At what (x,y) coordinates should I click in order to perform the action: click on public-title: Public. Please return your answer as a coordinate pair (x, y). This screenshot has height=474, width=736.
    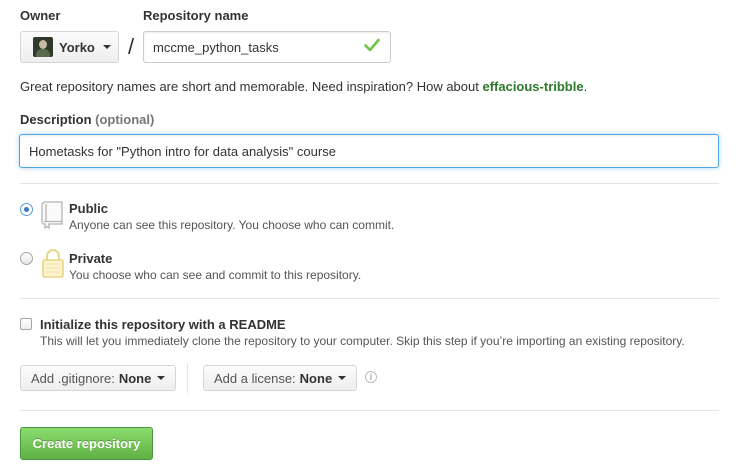
    Looking at the image, I should click on (89, 208).